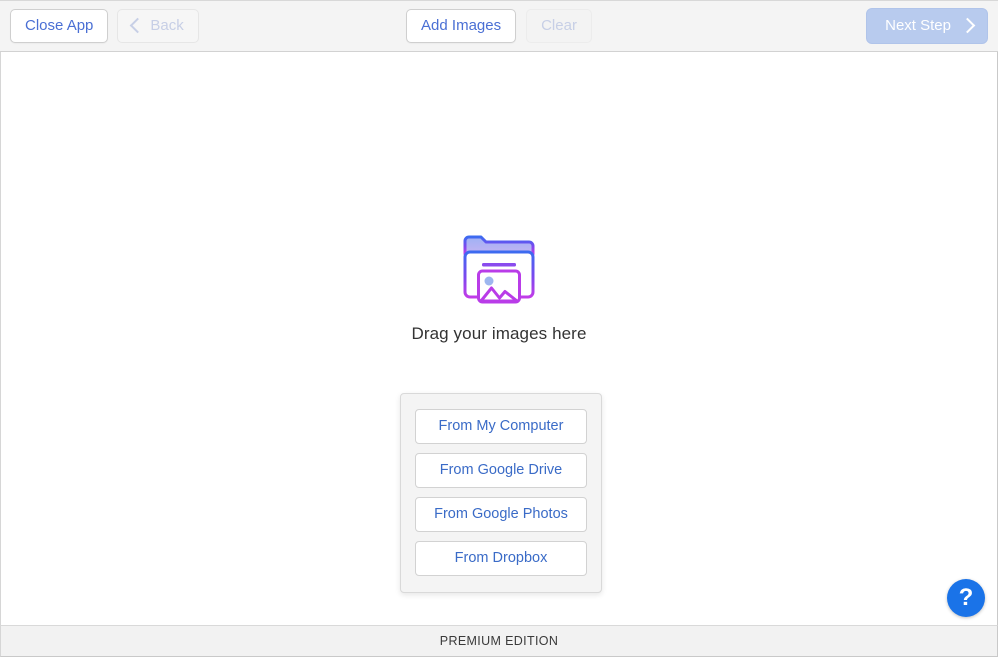  I want to click on back-button: Back, so click(158, 26).